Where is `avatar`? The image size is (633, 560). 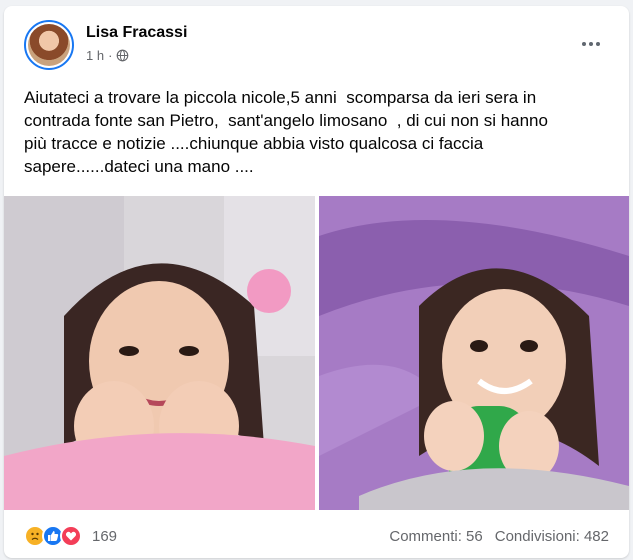
avatar is located at coordinates (49, 45).